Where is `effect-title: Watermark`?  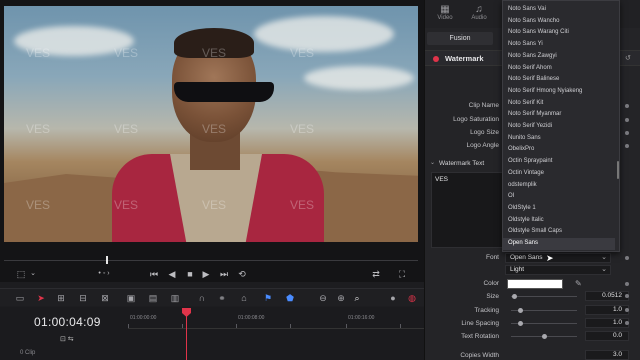
effect-title: Watermark is located at coordinates (464, 58).